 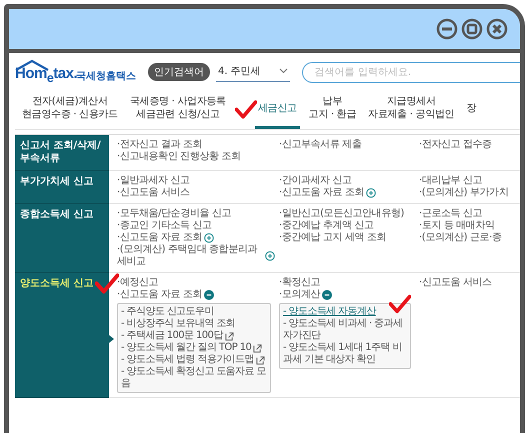 I want to click on menu-item: ·중간예납 고지 세액 조회, so click(x=332, y=238).